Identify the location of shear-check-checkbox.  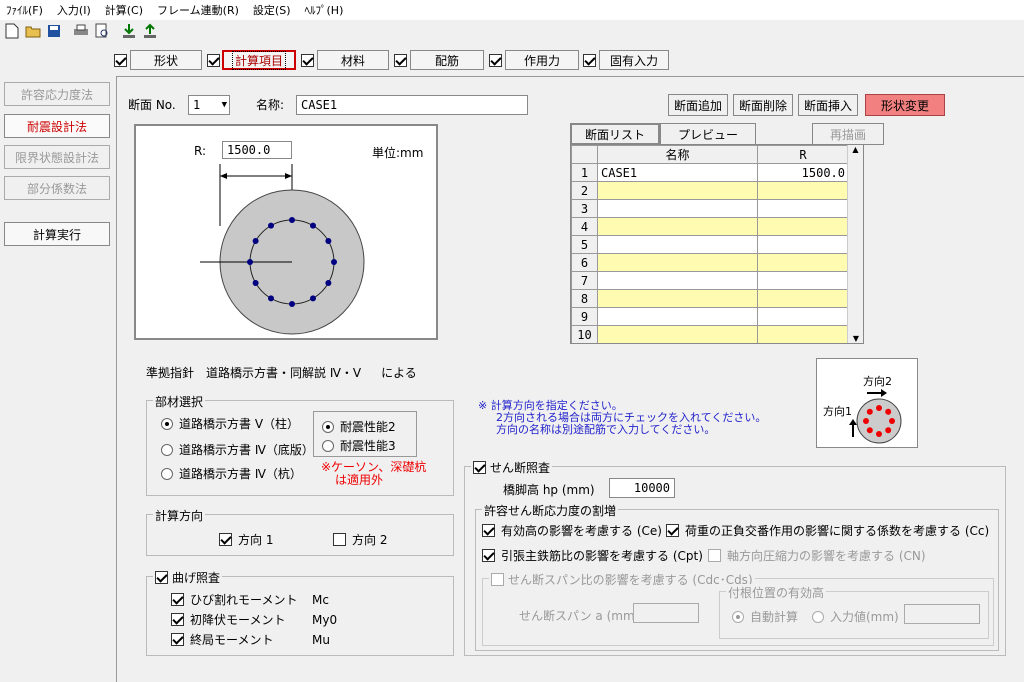
(479, 467).